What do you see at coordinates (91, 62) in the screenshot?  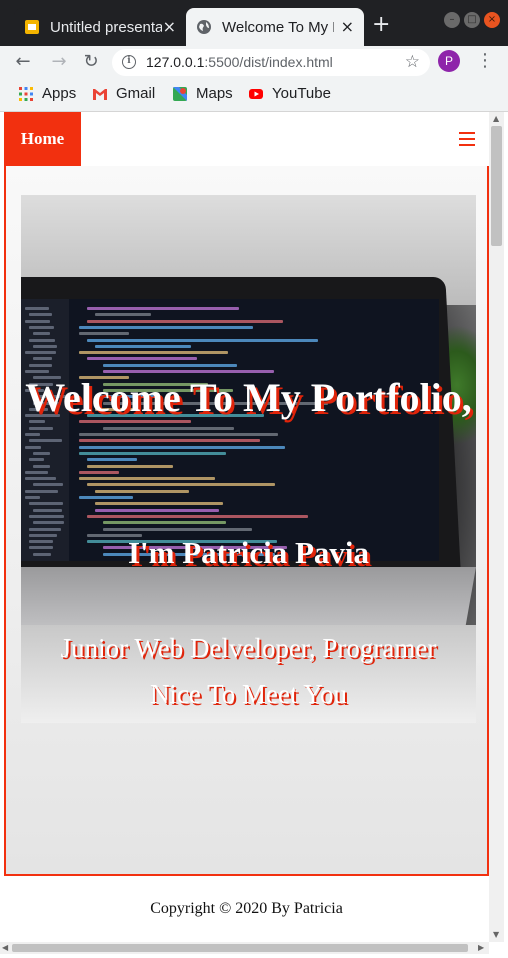 I see `reload-icon: ↻` at bounding box center [91, 62].